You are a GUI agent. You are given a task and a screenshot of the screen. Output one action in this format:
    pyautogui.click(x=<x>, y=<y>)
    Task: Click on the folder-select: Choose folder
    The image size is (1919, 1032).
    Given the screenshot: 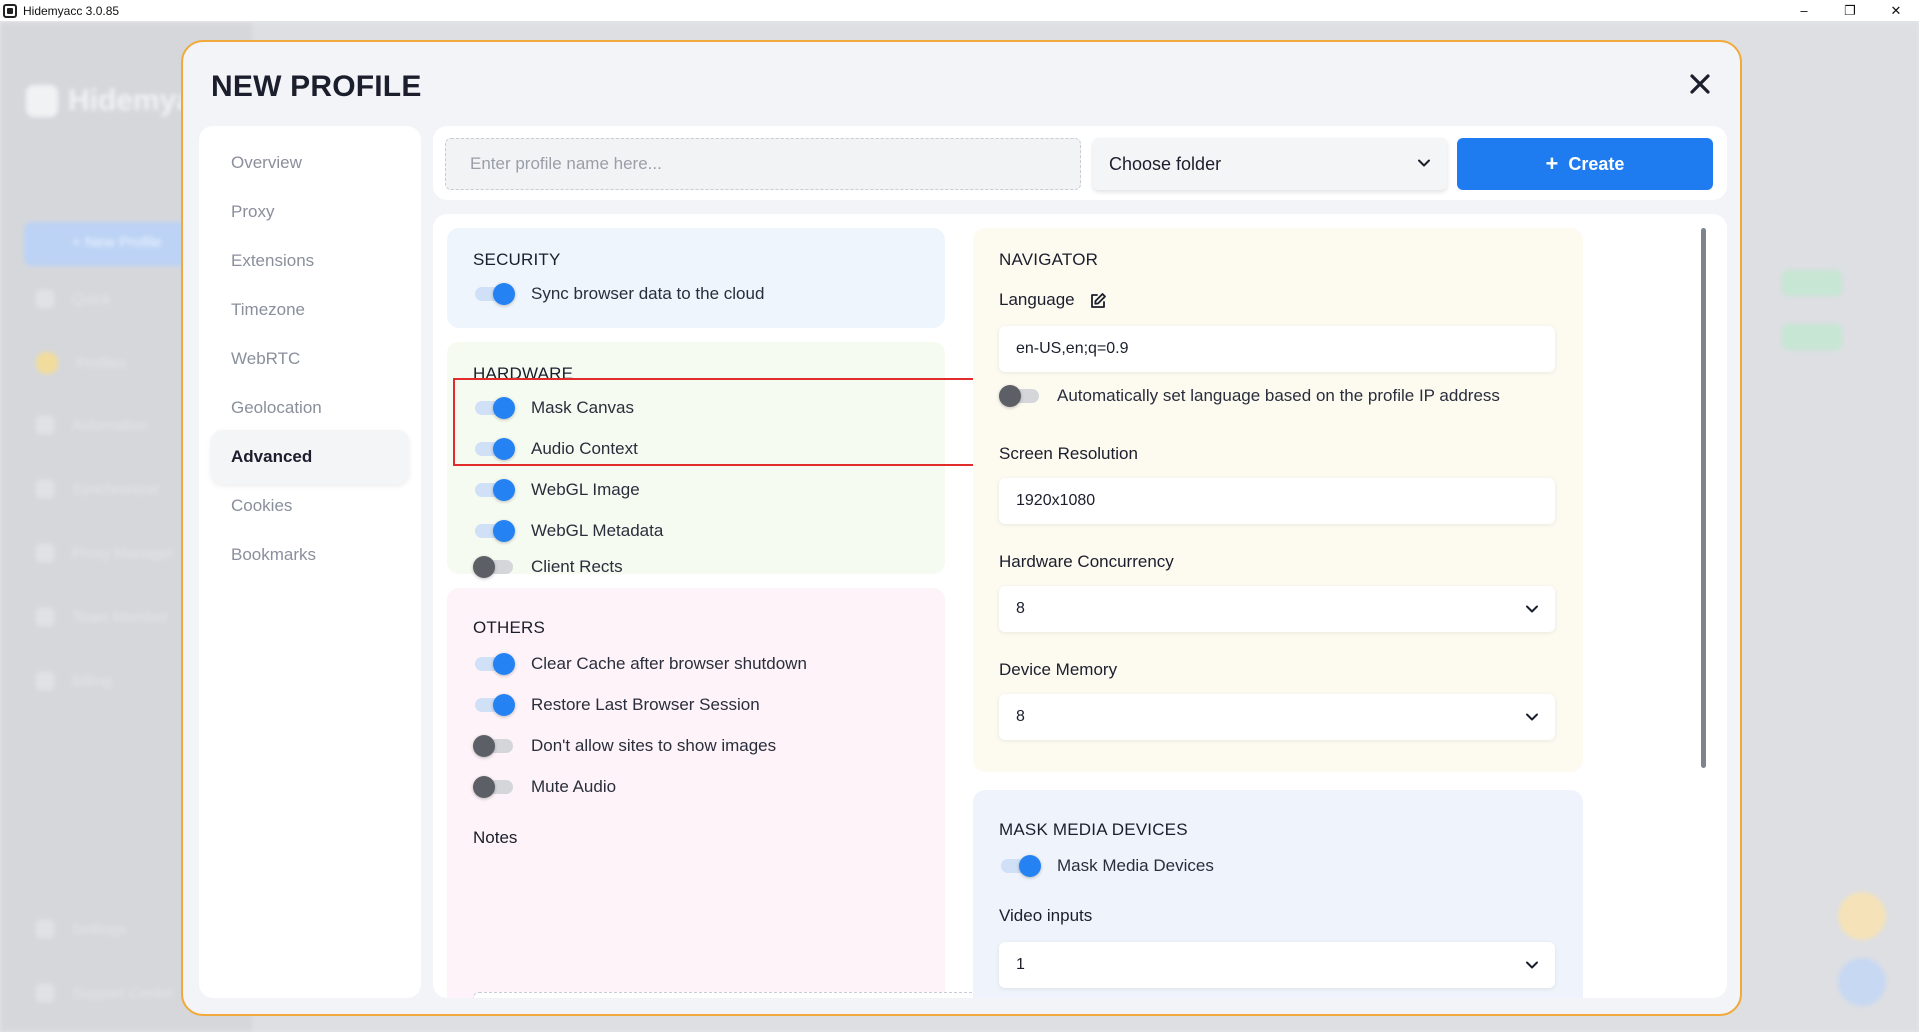 What is the action you would take?
    pyautogui.click(x=1270, y=164)
    